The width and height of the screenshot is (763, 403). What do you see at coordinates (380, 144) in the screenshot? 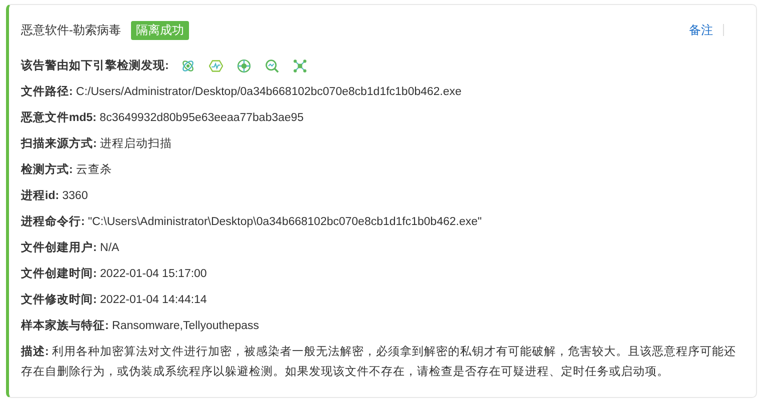
I see `detail-field: 扫描来源方式: 进程启动扫描` at bounding box center [380, 144].